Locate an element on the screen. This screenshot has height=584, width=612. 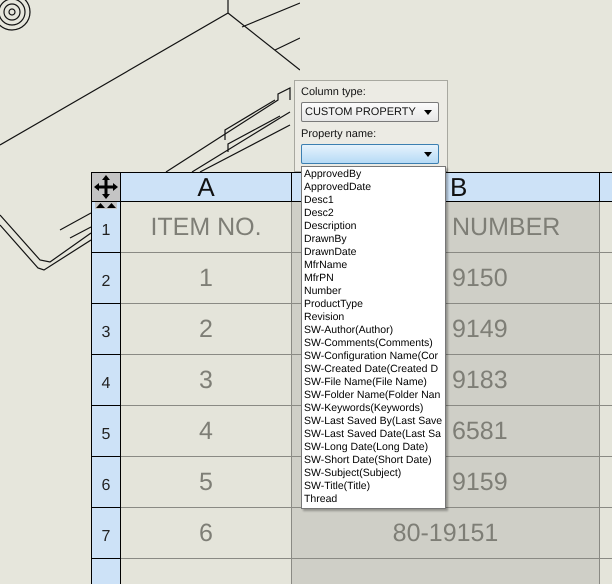
table-cell: 80-19151 is located at coordinates (446, 533).